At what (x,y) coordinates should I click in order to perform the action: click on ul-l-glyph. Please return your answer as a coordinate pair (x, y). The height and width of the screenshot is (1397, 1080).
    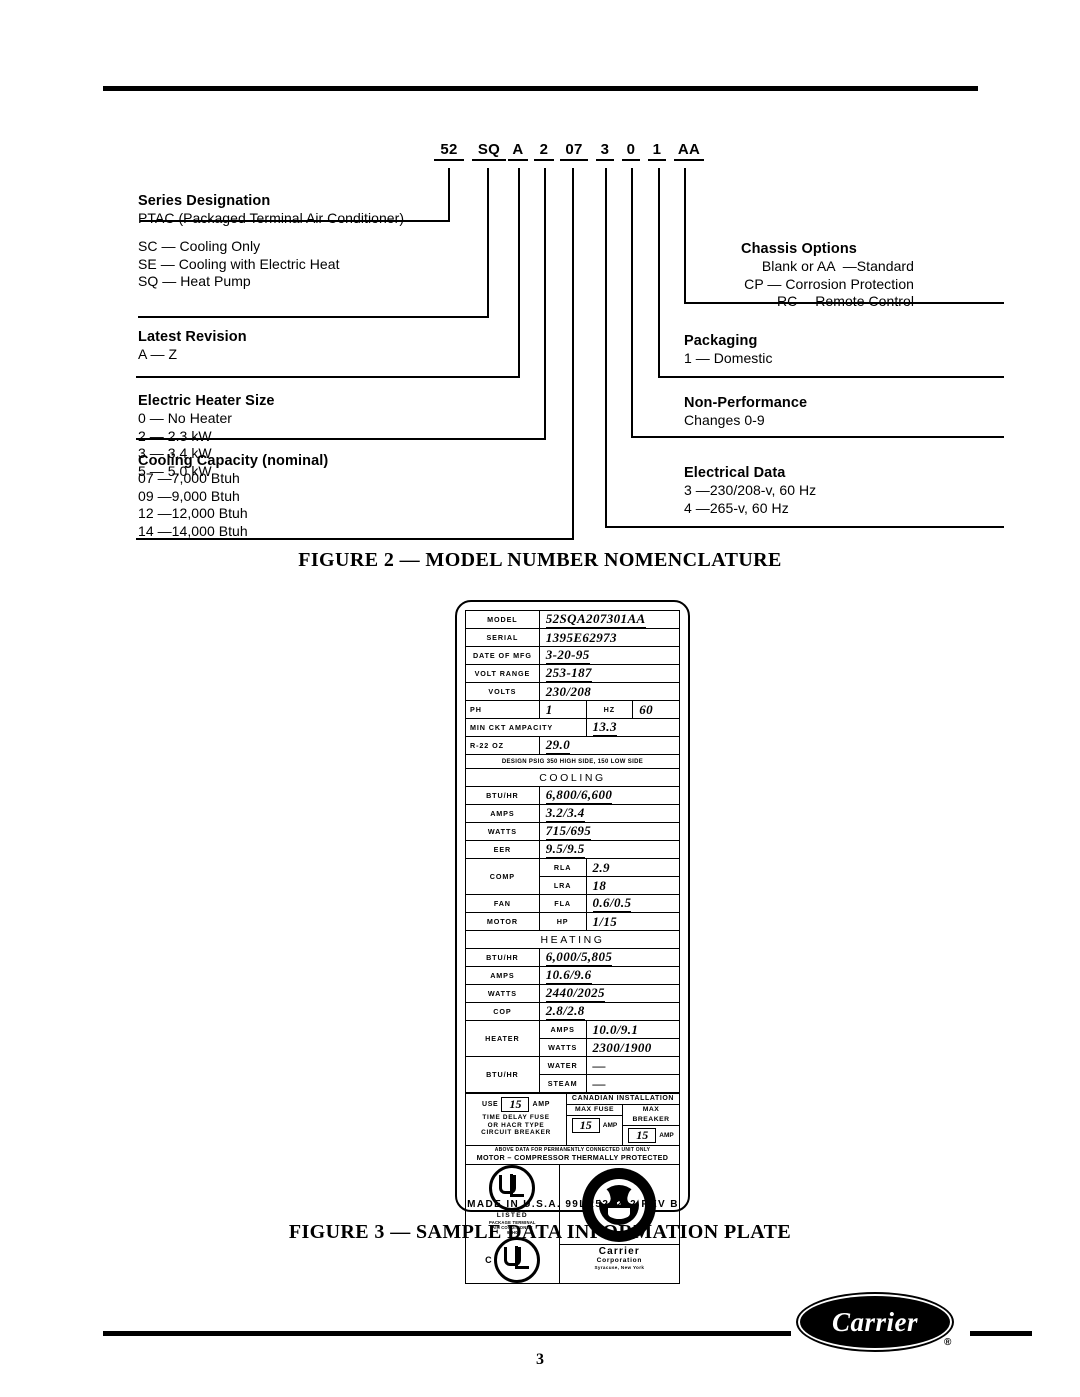
    Looking at the image, I should click on (517, 1186).